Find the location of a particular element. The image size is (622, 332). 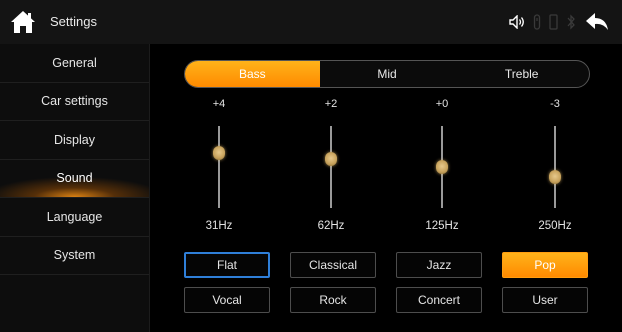

eq-band-31hz: +4 31Hz is located at coordinates (219, 168).